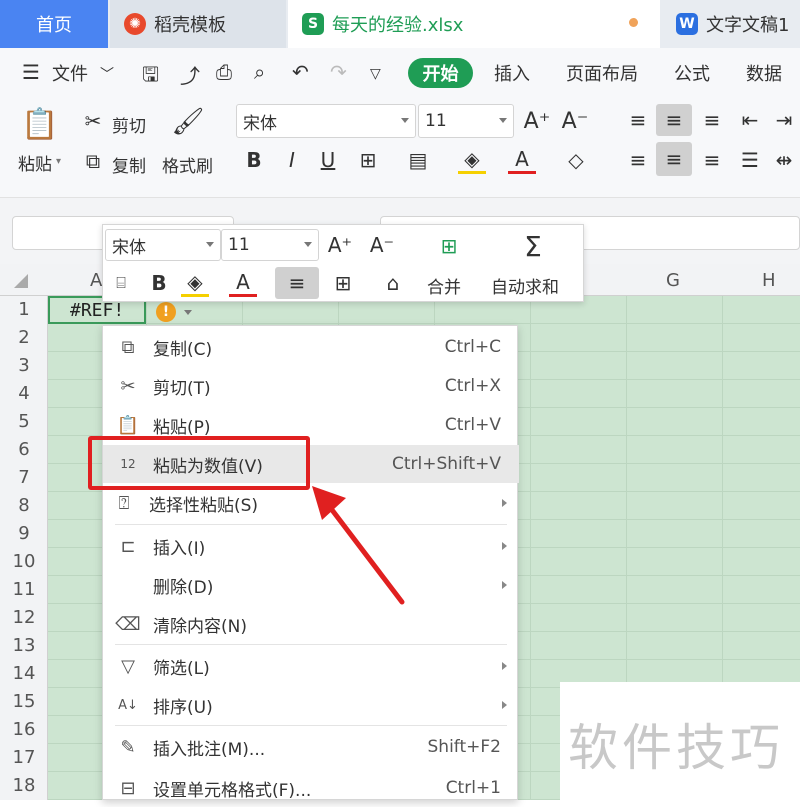  I want to click on scissors-icon: ✂, so click(93, 121).